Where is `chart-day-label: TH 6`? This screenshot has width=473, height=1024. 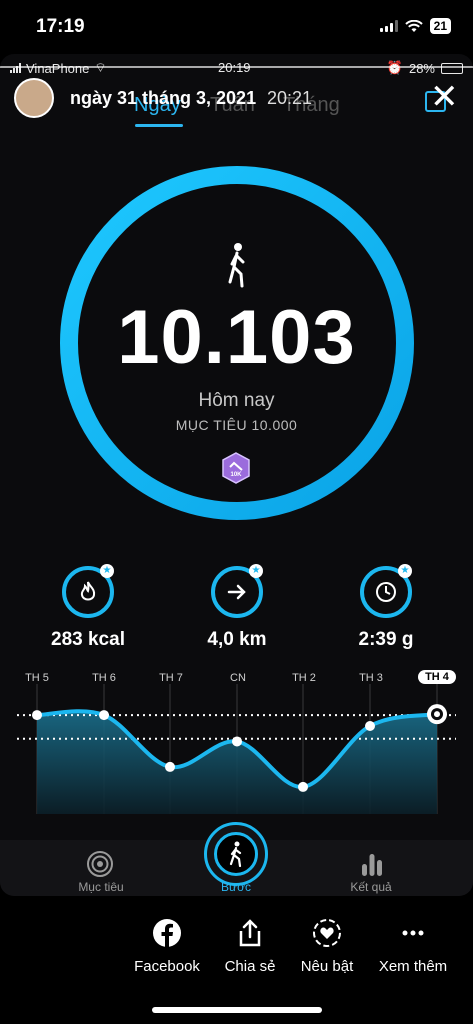
chart-day-label: TH 6 is located at coordinates (104, 678).